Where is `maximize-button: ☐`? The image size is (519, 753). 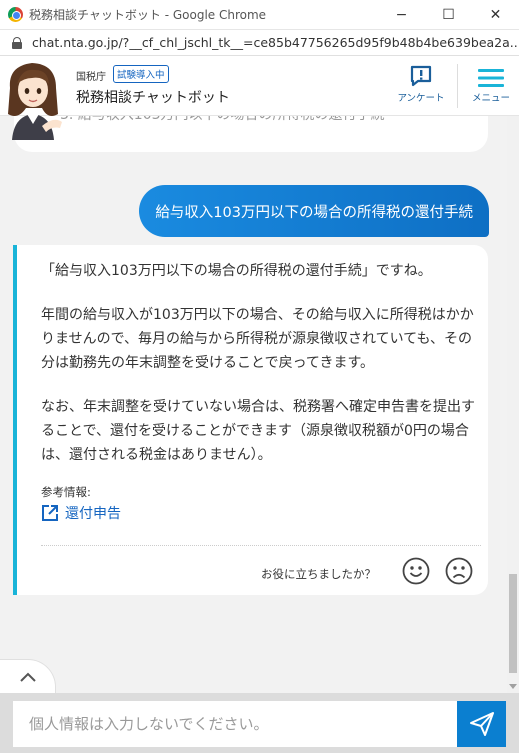
maximize-button: ☐ is located at coordinates (448, 15).